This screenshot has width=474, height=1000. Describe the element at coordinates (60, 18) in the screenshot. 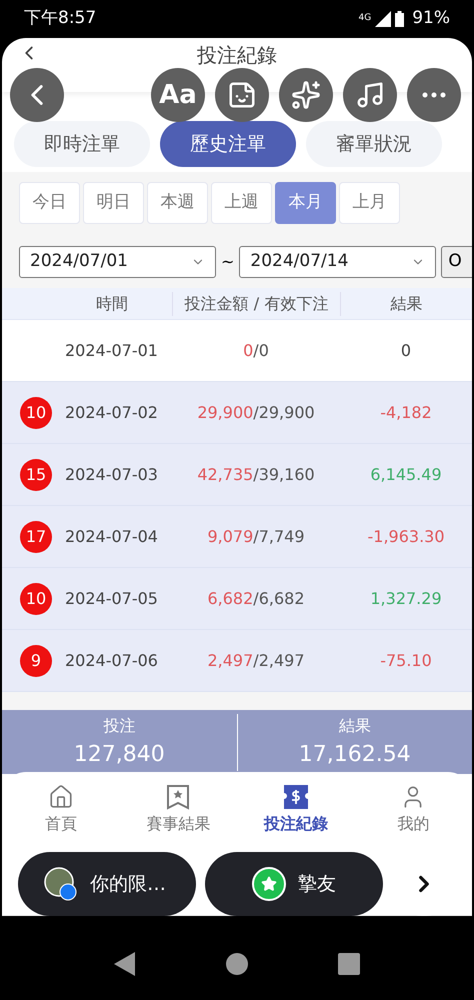

I see `status-time: 下午8:57` at that location.